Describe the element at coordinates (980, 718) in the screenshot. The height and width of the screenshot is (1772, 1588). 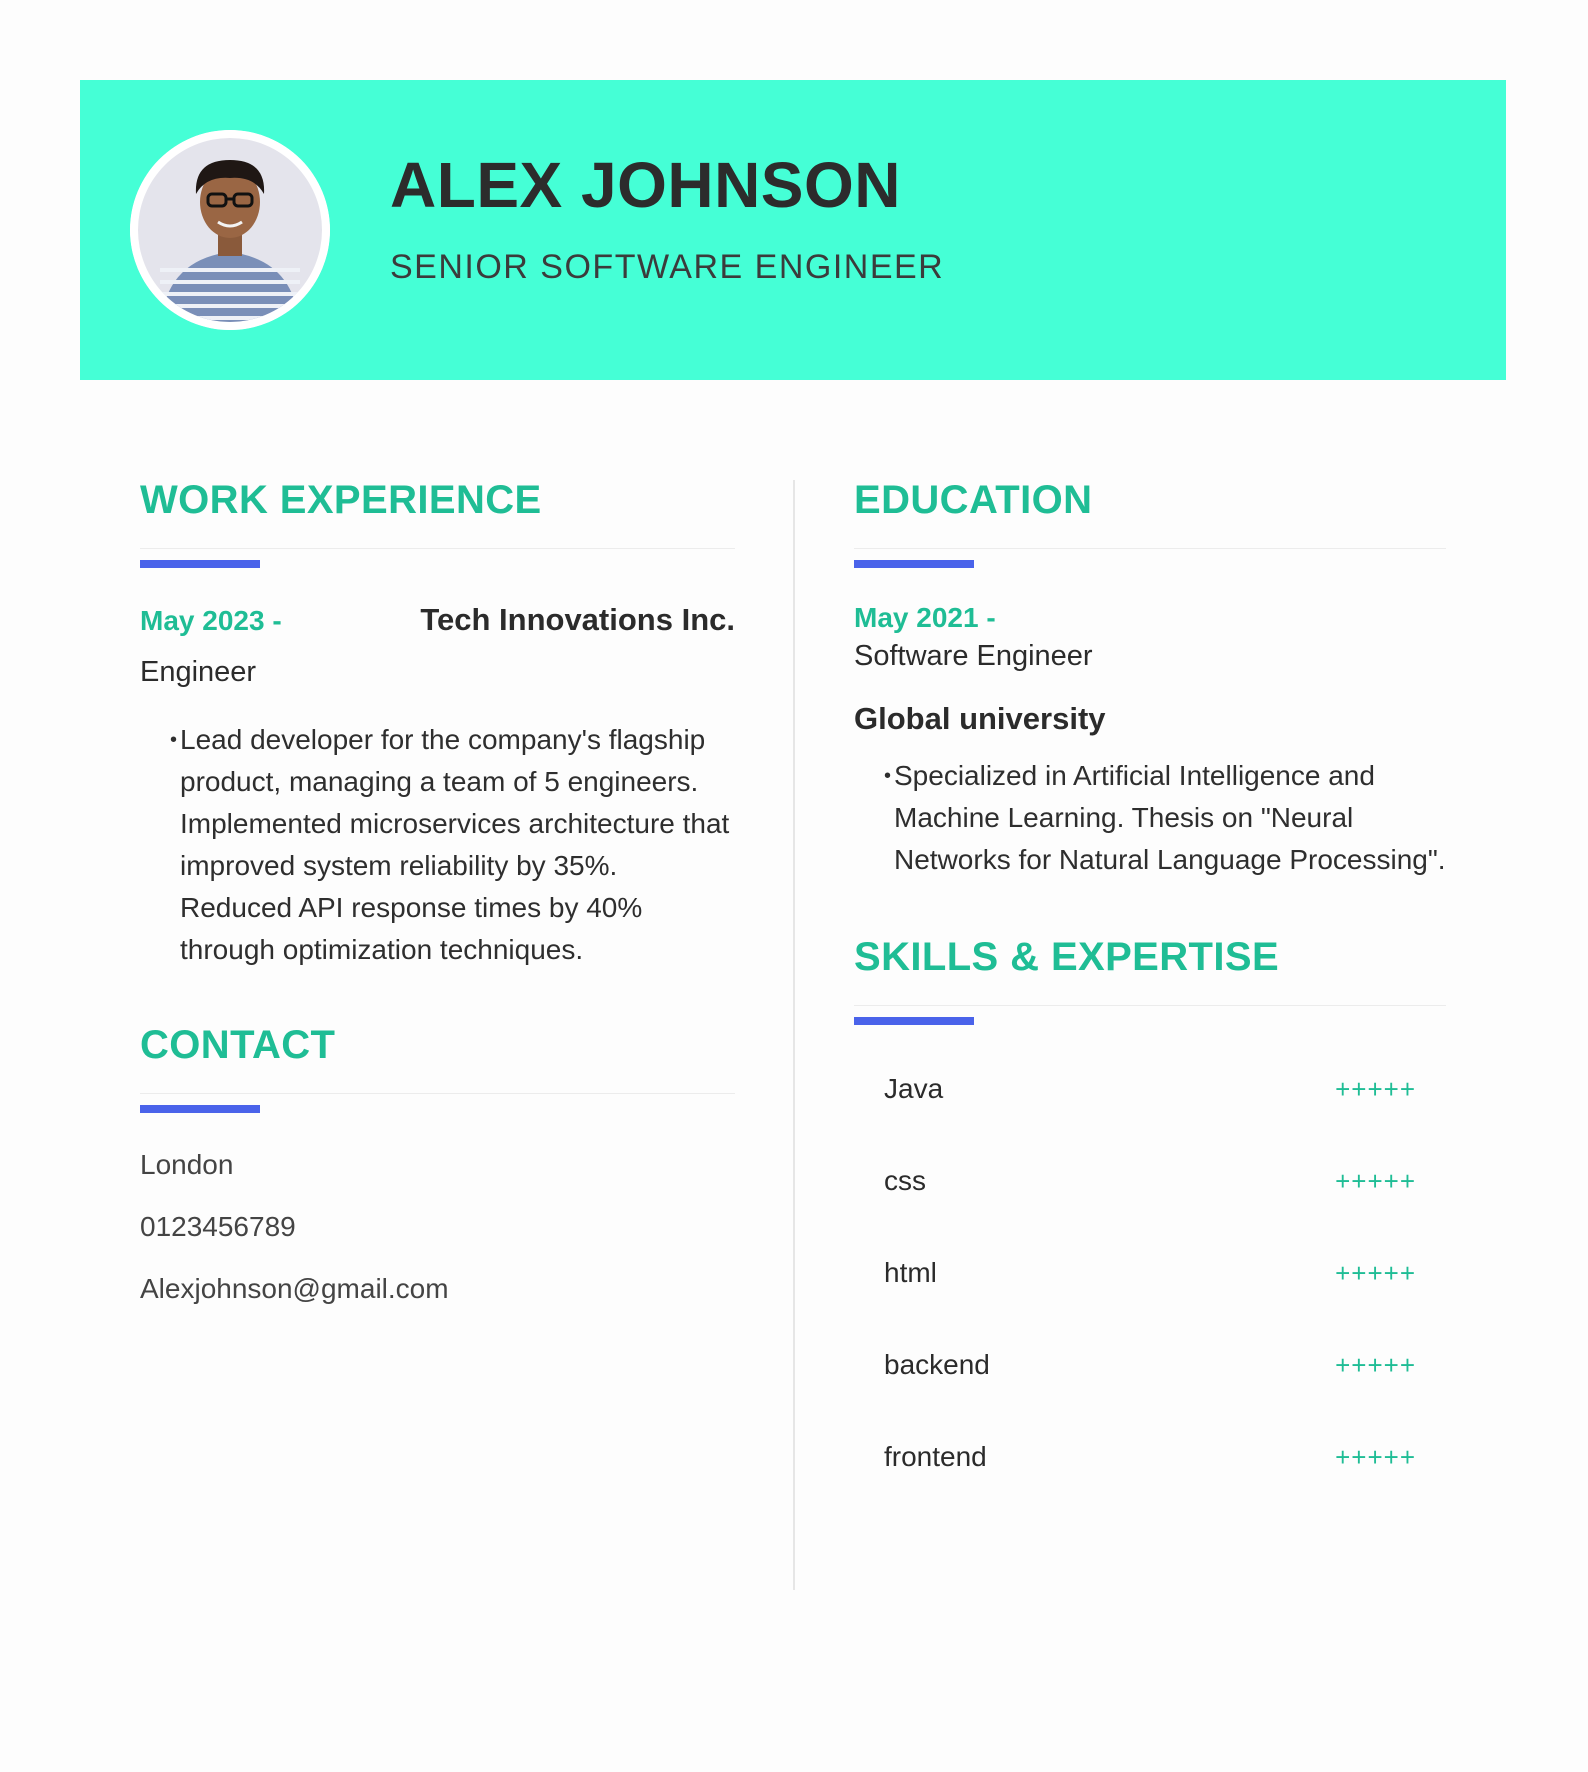
I see `education-school: Global university` at that location.